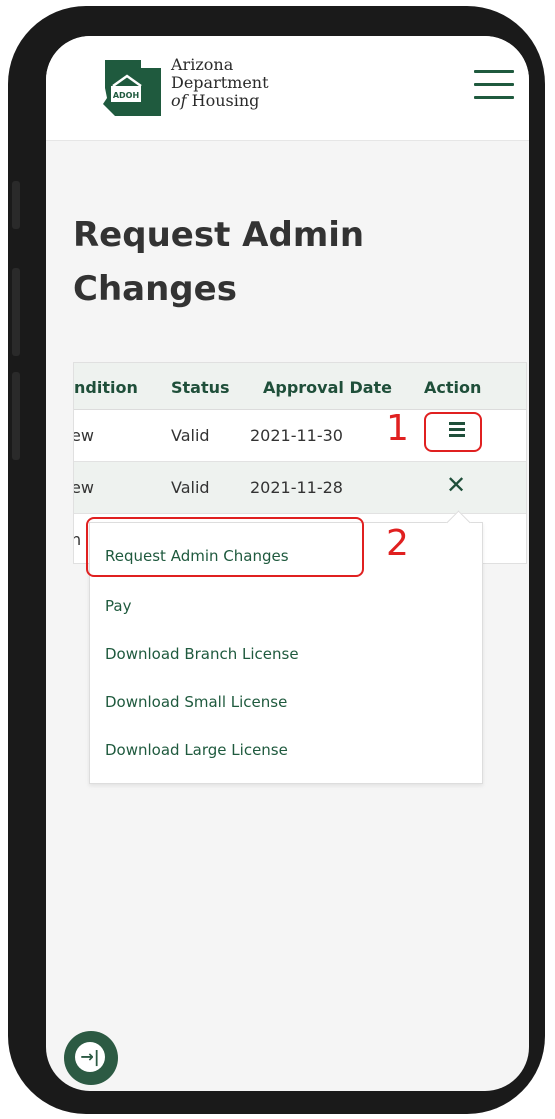  I want to click on login-button: →|, so click(91, 1058).